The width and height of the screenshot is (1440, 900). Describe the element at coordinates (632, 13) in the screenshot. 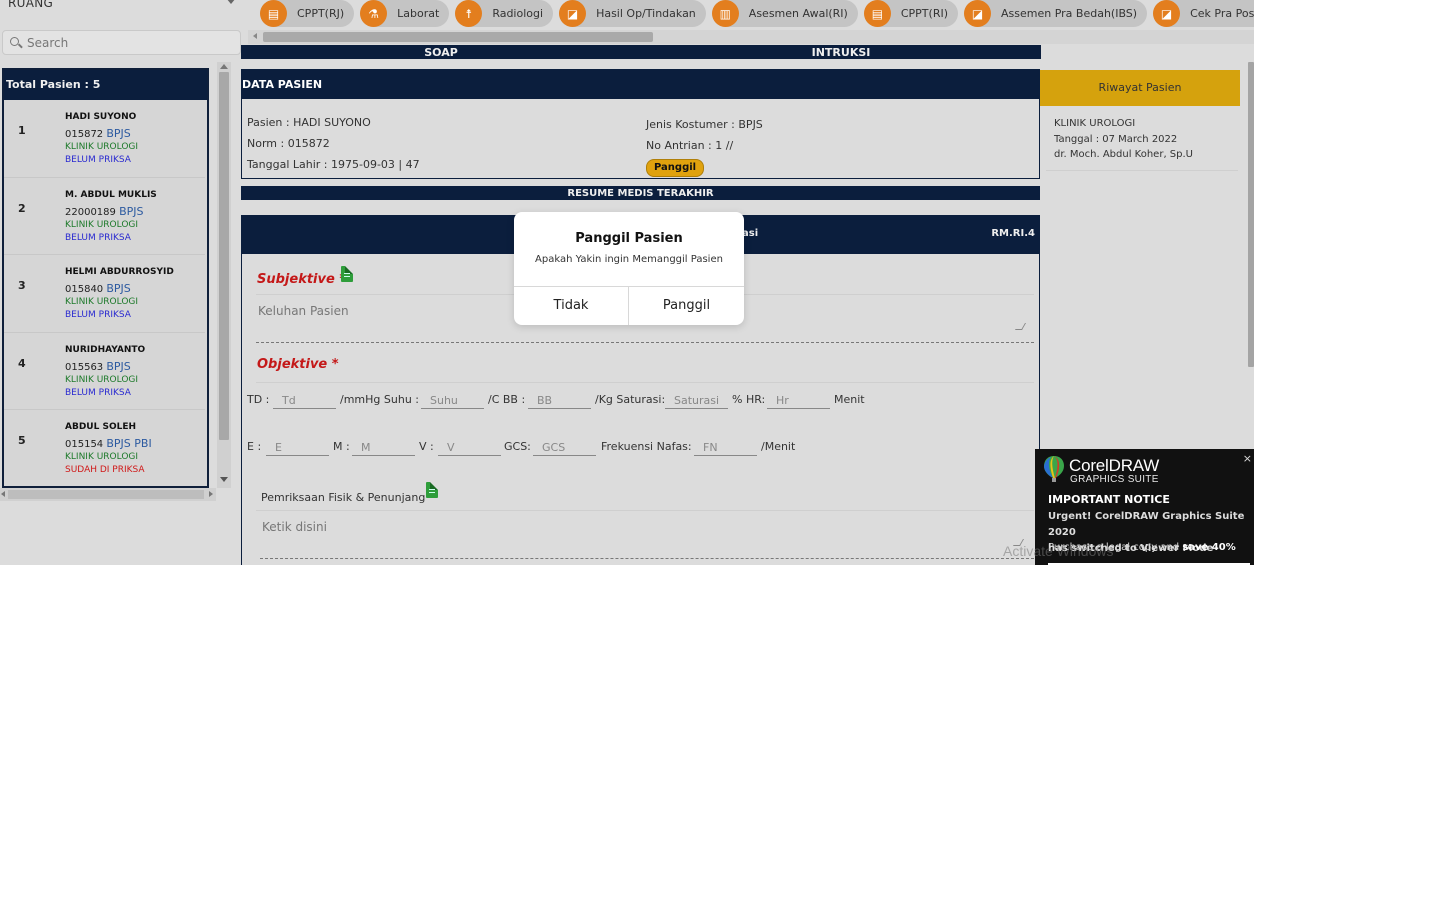

I see `hasil-op-button: ◪ Hasil Op/Tindakan` at that location.